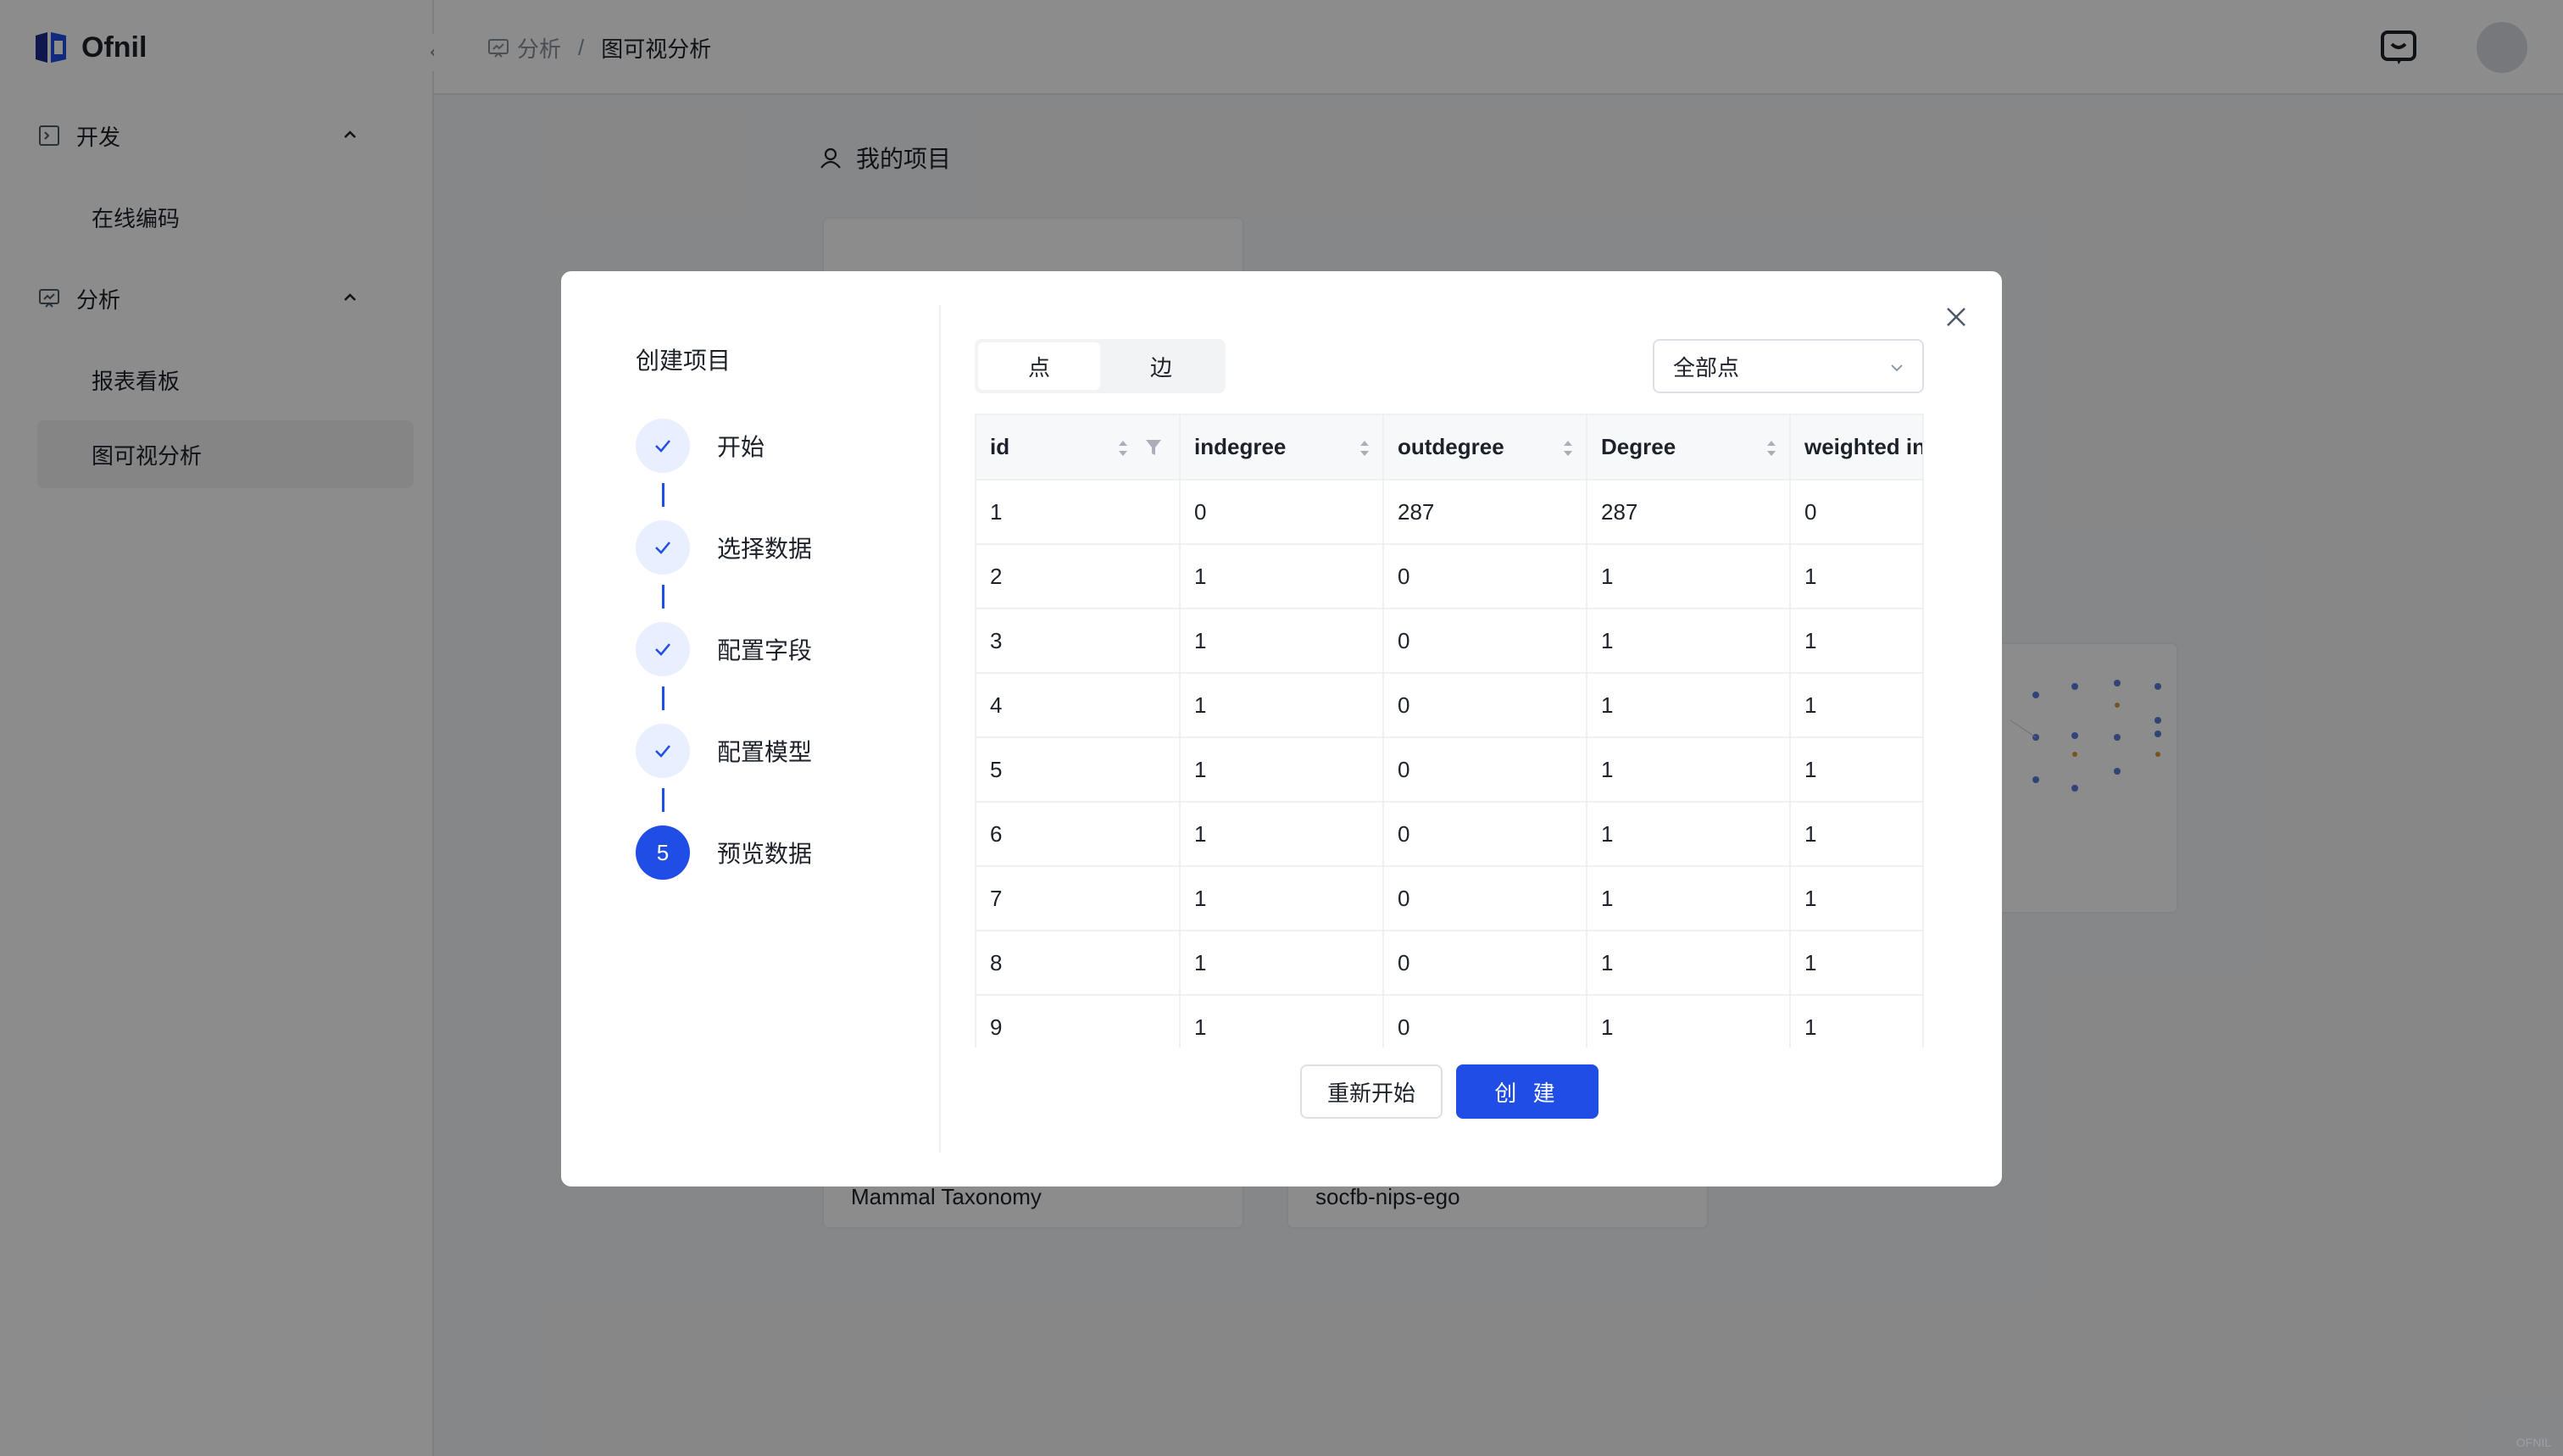 The height and width of the screenshot is (1456, 2563). What do you see at coordinates (1864, 446) in the screenshot?
I see `column-header-label: weighted in` at bounding box center [1864, 446].